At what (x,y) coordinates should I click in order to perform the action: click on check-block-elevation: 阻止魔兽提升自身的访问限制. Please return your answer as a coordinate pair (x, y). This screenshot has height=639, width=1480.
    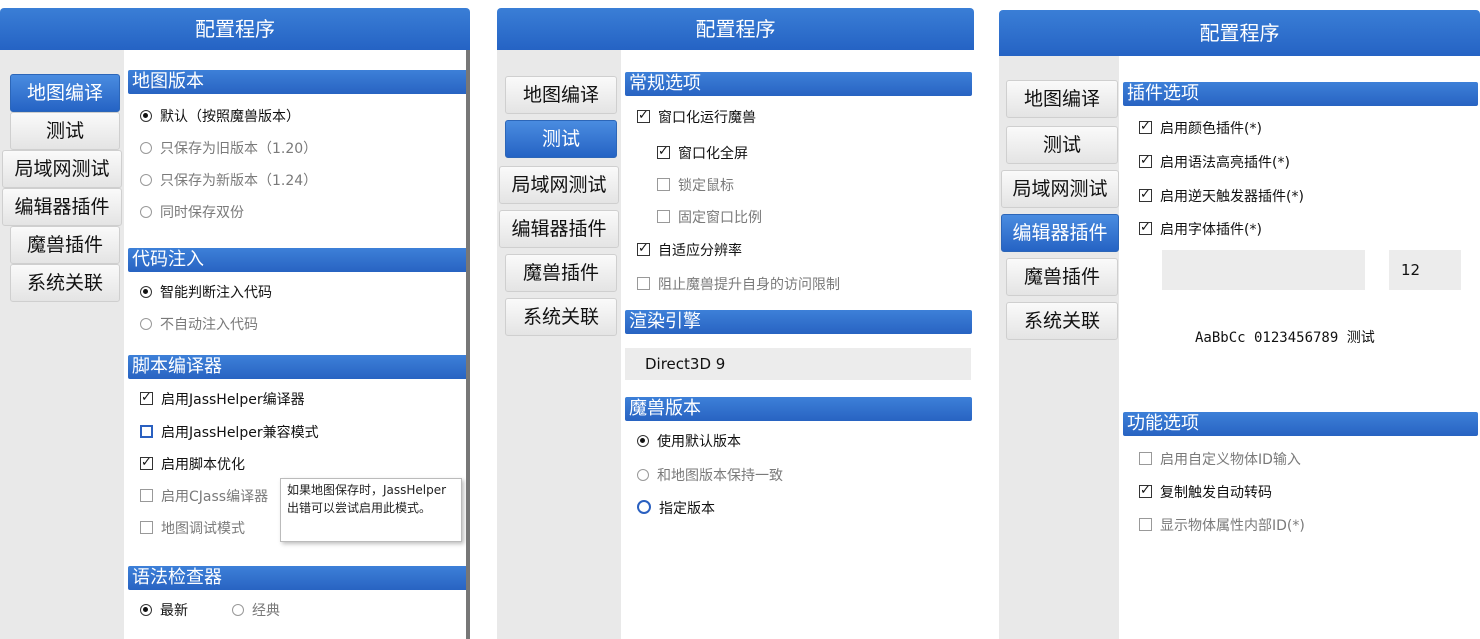
    Looking at the image, I should click on (738, 285).